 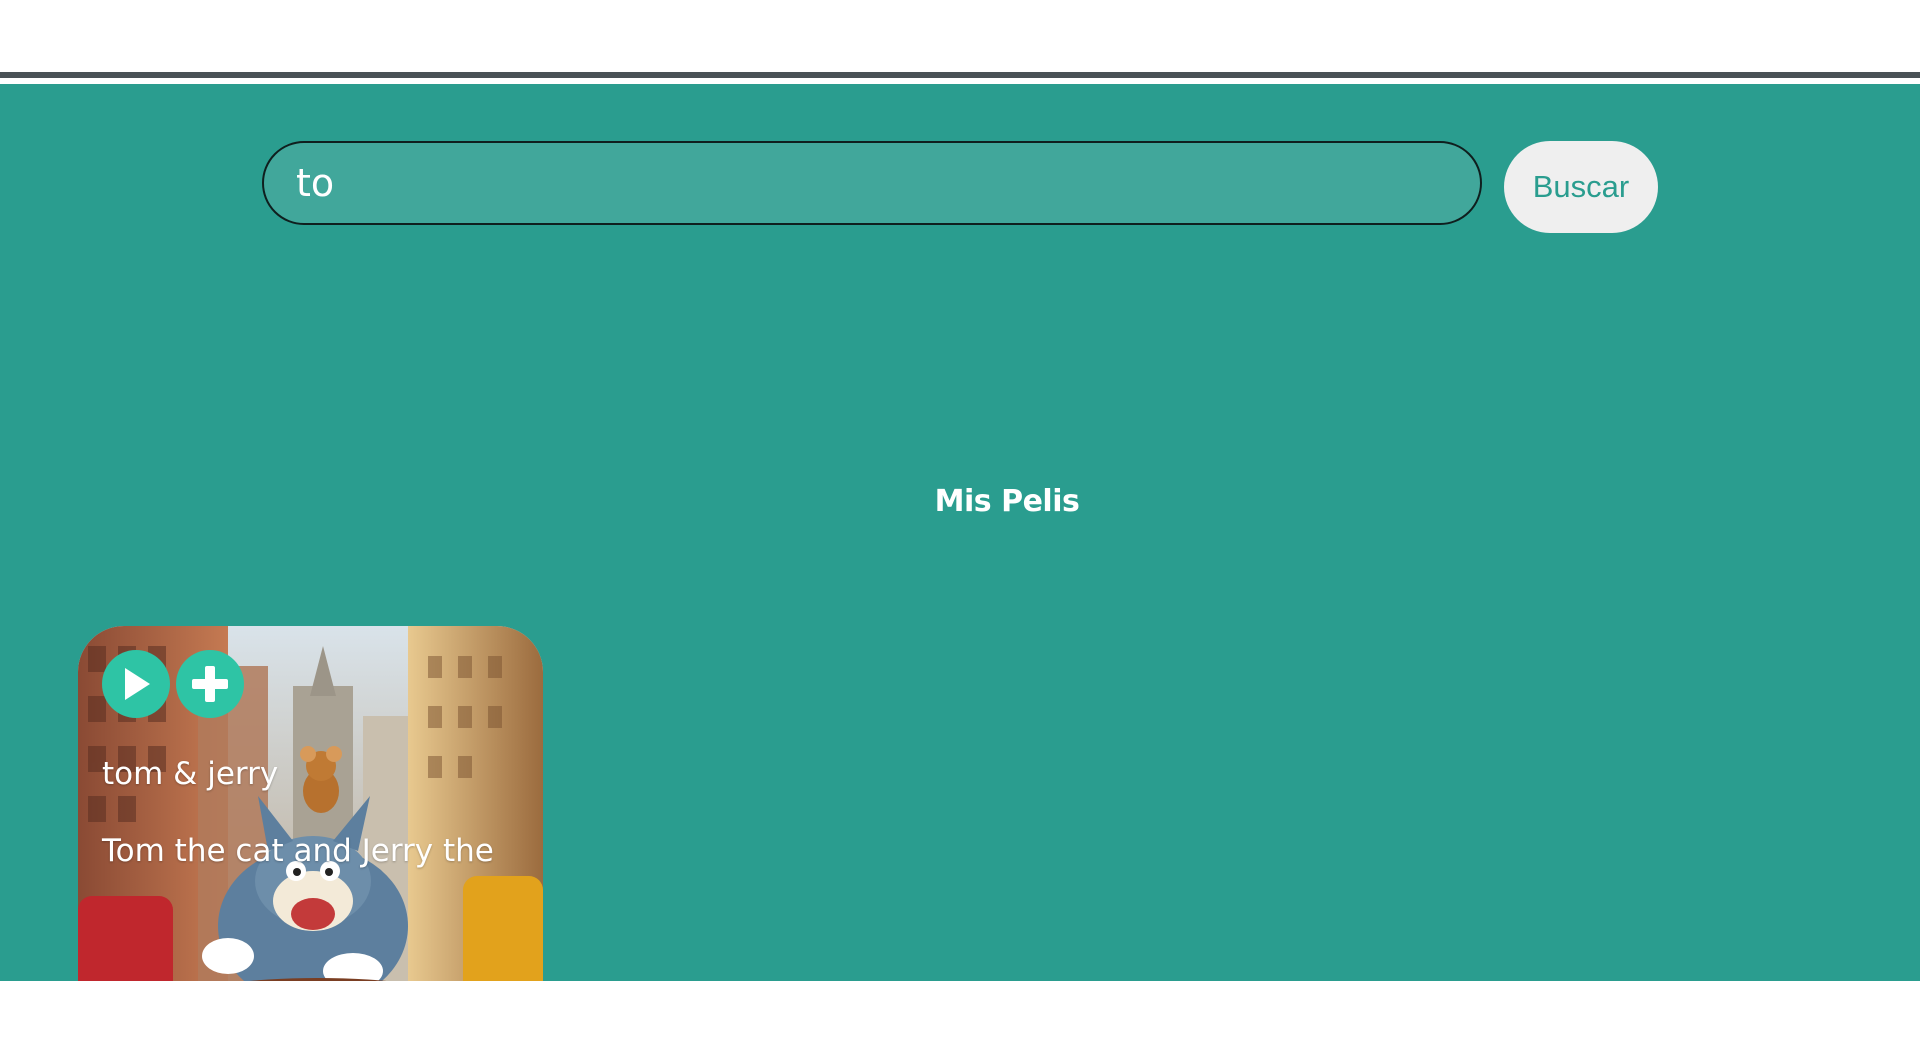 What do you see at coordinates (872, 183) in the screenshot?
I see `search-input` at bounding box center [872, 183].